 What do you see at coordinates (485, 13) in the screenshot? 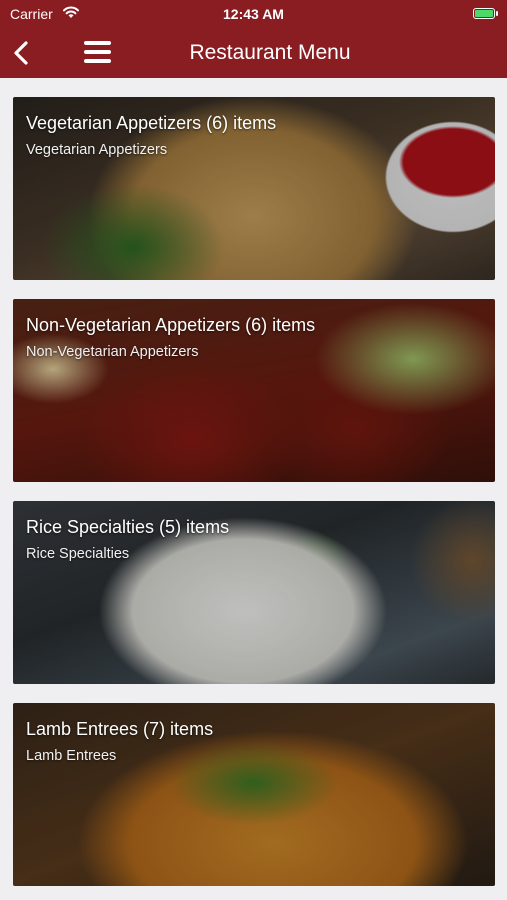
I see `battery-charging-icon` at bounding box center [485, 13].